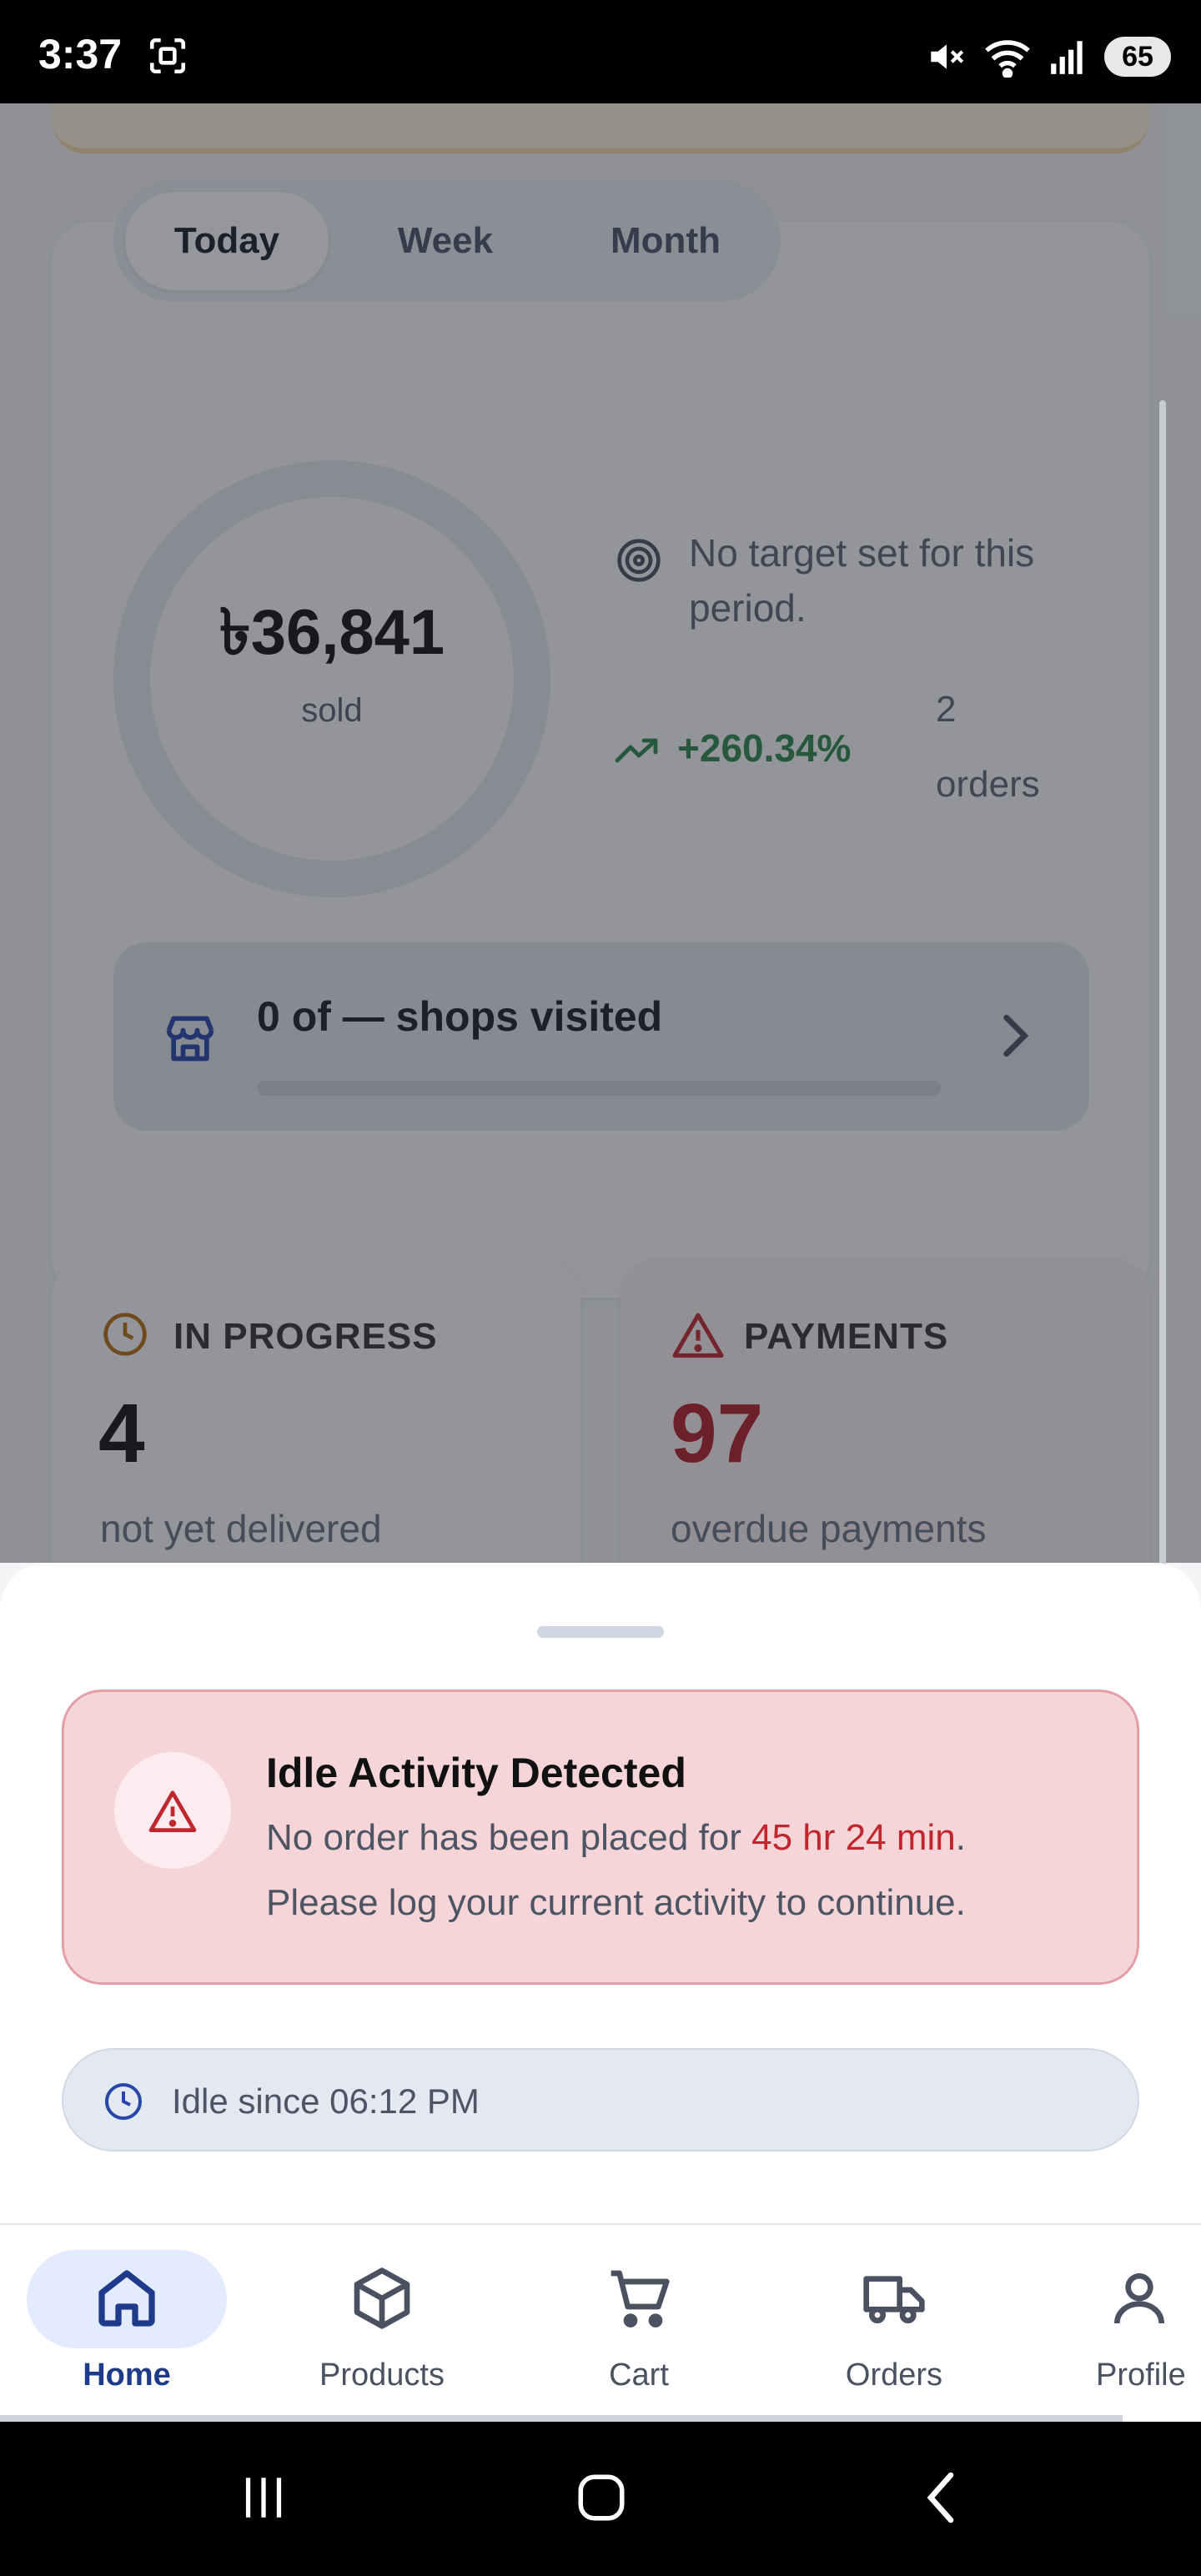 The width and height of the screenshot is (1201, 2576). What do you see at coordinates (127, 2375) in the screenshot?
I see `nav-home-label: Home` at bounding box center [127, 2375].